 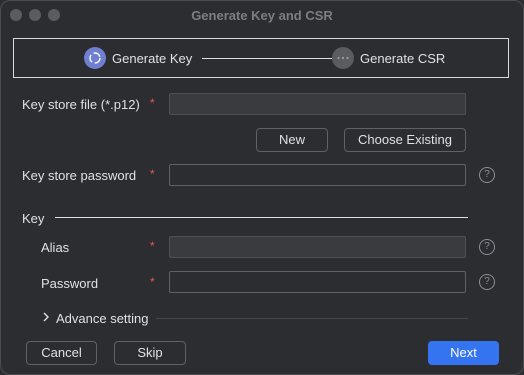 I want to click on alias-help-icon: ?, so click(x=487, y=247).